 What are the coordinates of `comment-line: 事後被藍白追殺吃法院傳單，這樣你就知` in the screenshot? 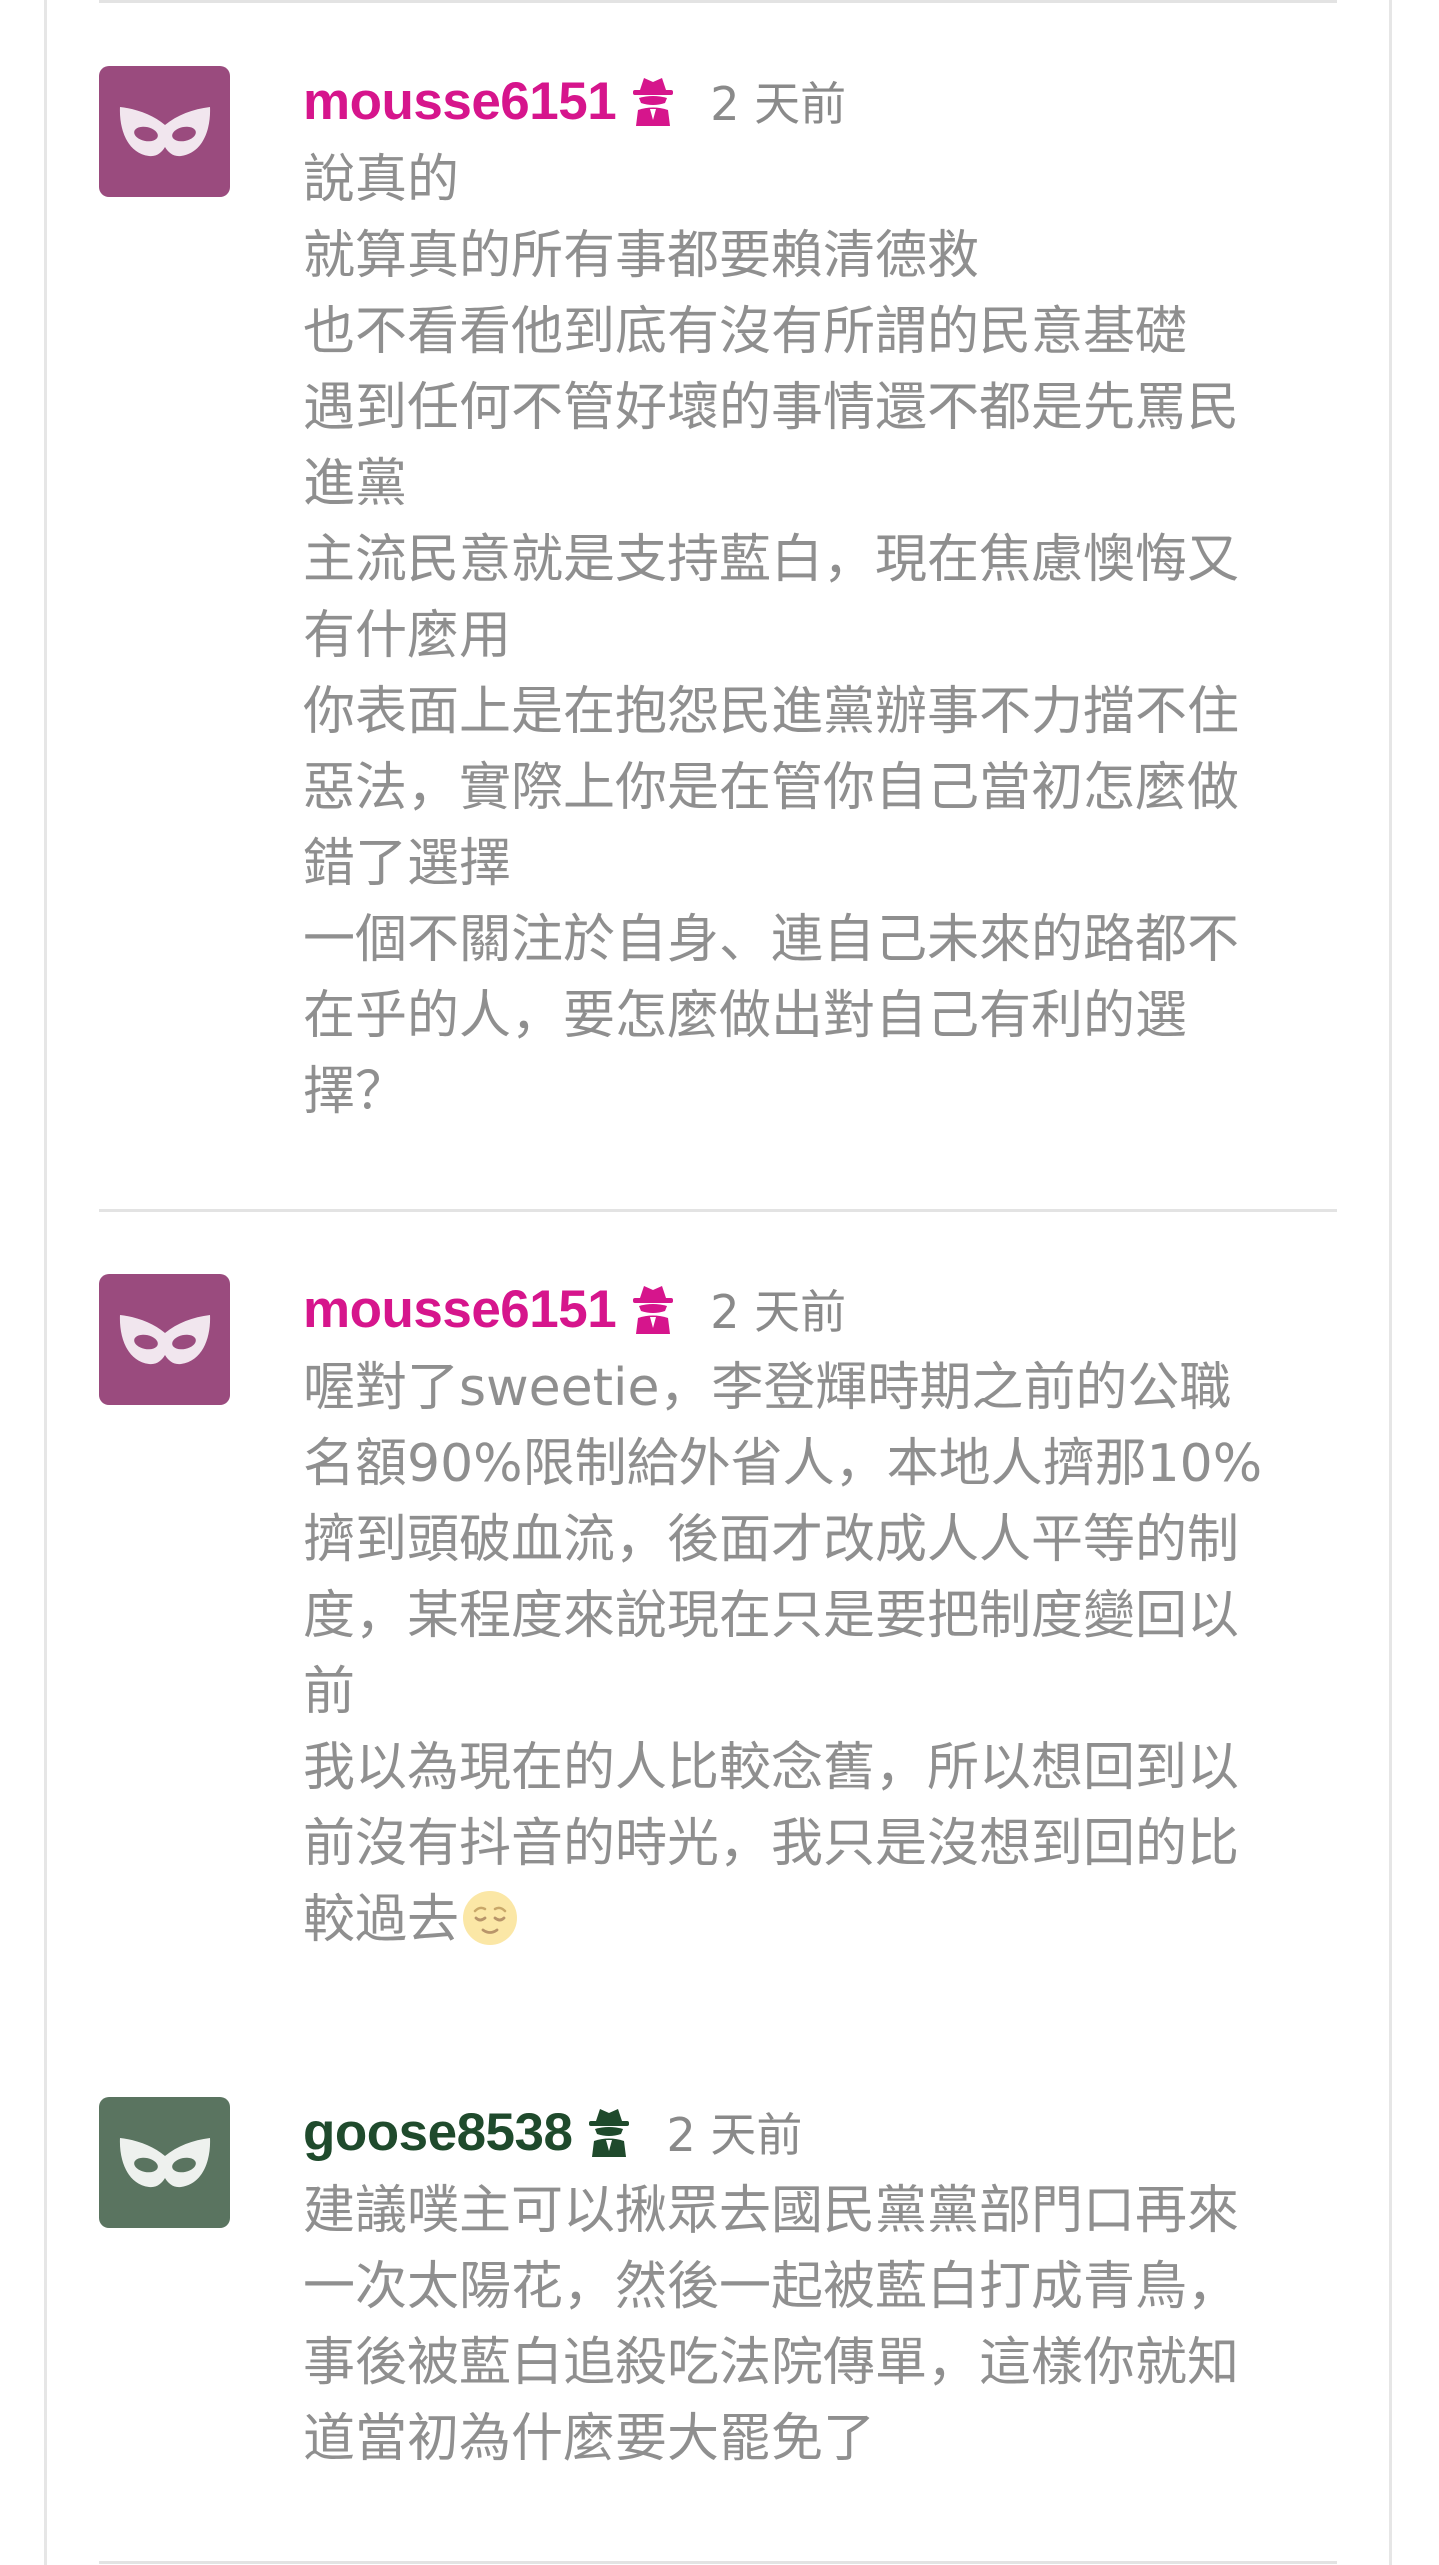 It's located at (771, 2363).